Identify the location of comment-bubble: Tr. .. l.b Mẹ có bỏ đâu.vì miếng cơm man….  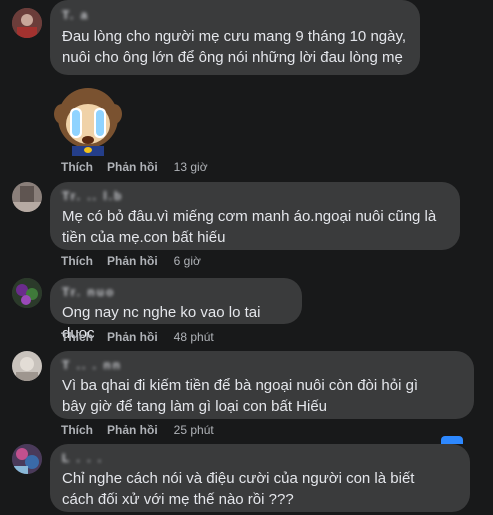
(255, 216).